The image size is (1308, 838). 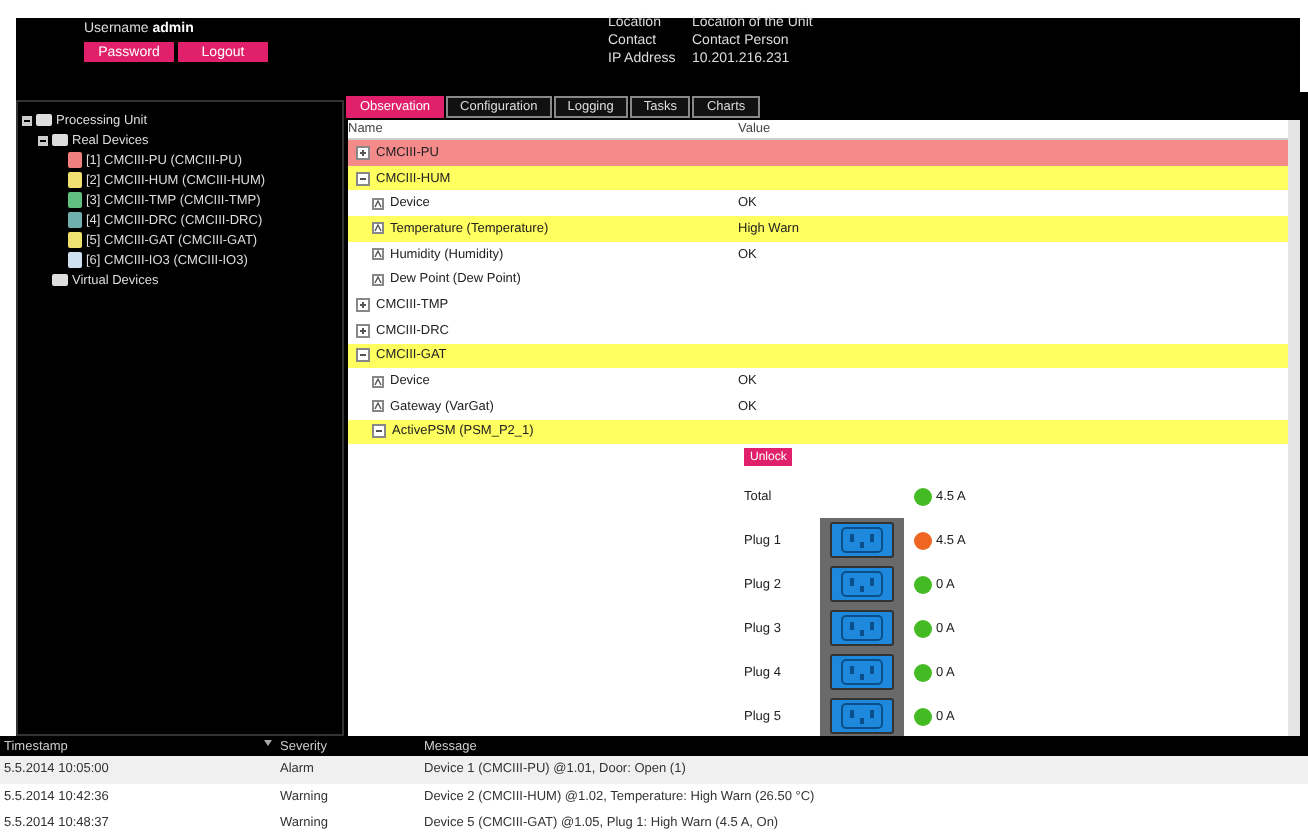 What do you see at coordinates (60, 280) in the screenshot?
I see `folder-icon` at bounding box center [60, 280].